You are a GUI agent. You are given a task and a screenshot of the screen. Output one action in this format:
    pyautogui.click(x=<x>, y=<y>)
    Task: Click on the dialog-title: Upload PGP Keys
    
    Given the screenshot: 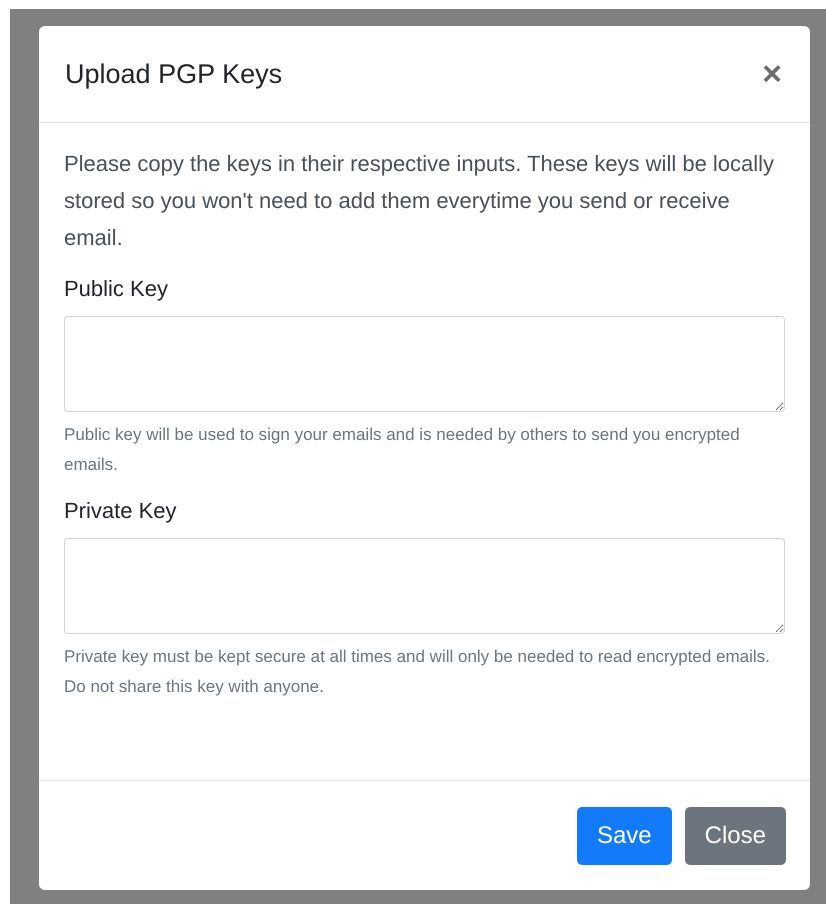 What is the action you would take?
    pyautogui.click(x=173, y=74)
    